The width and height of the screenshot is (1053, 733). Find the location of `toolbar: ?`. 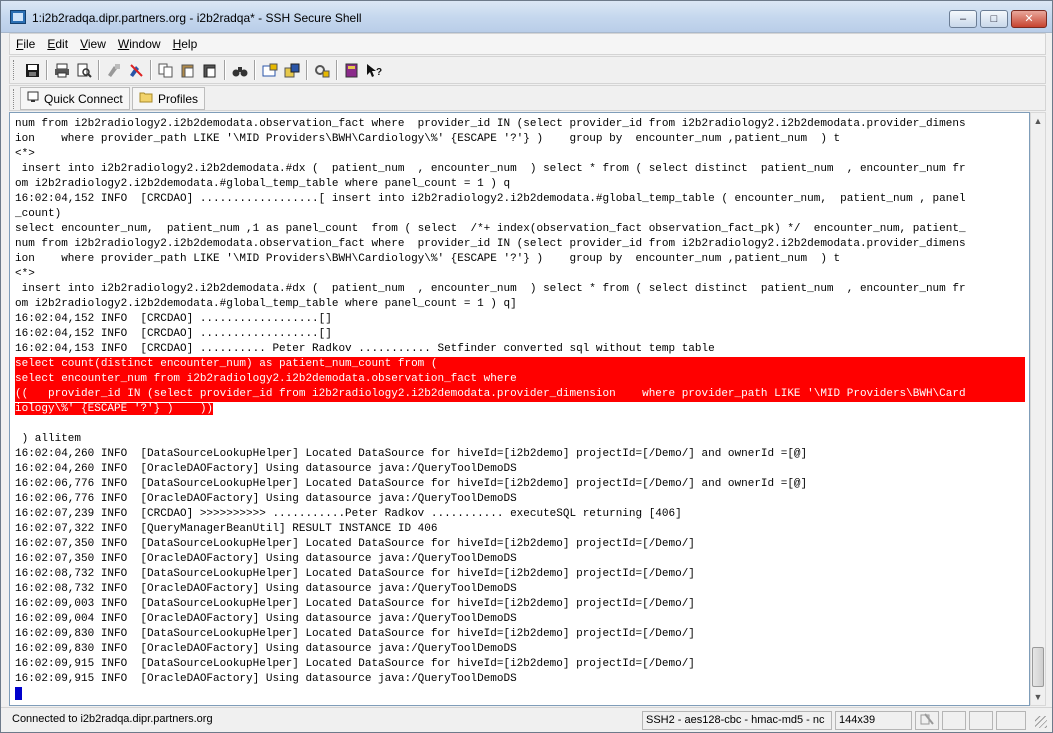

toolbar: ? is located at coordinates (527, 70).